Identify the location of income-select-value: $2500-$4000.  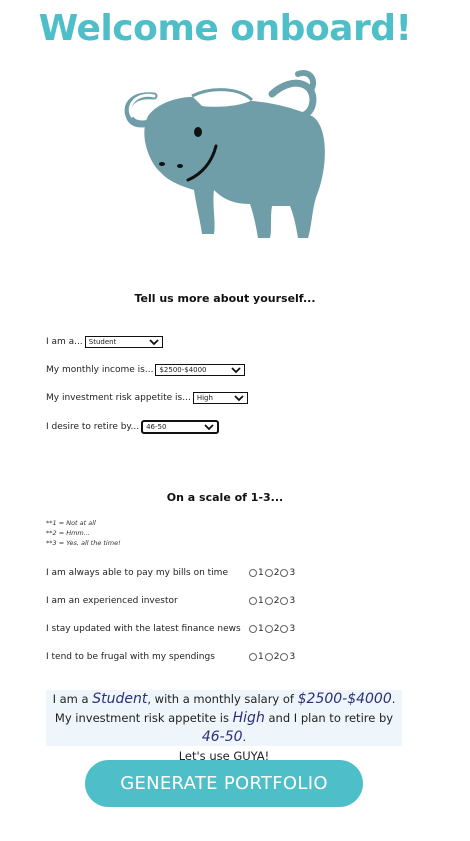
(183, 370).